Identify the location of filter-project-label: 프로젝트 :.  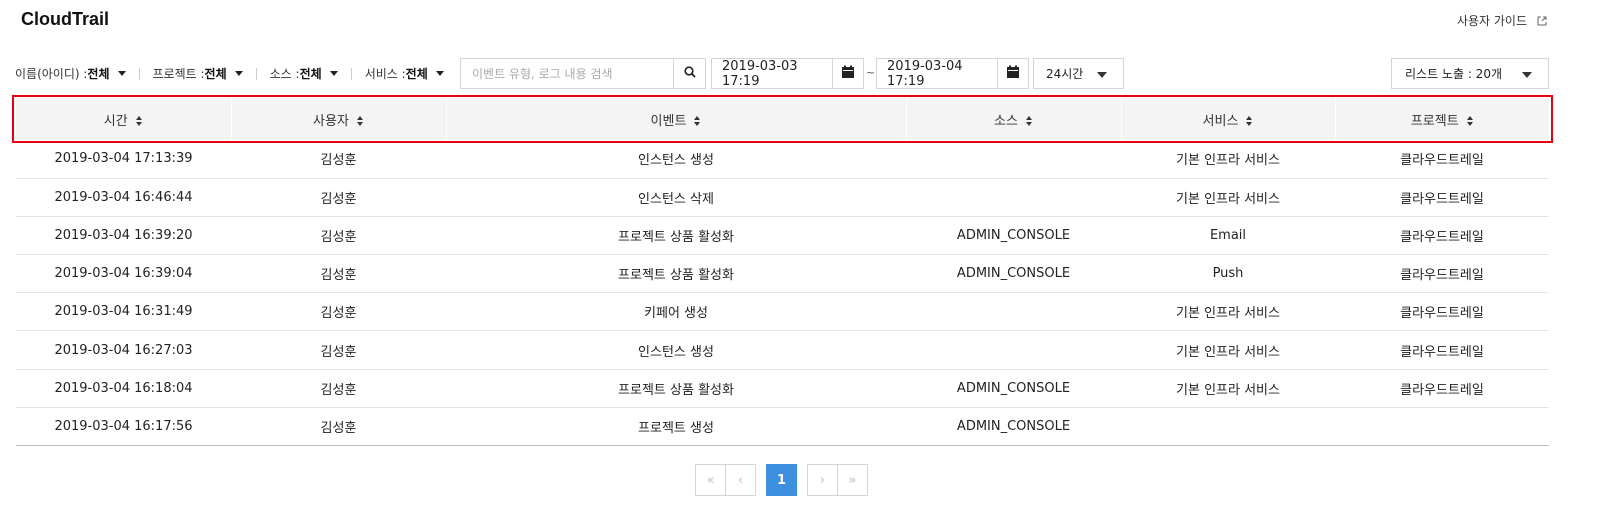
(178, 74).